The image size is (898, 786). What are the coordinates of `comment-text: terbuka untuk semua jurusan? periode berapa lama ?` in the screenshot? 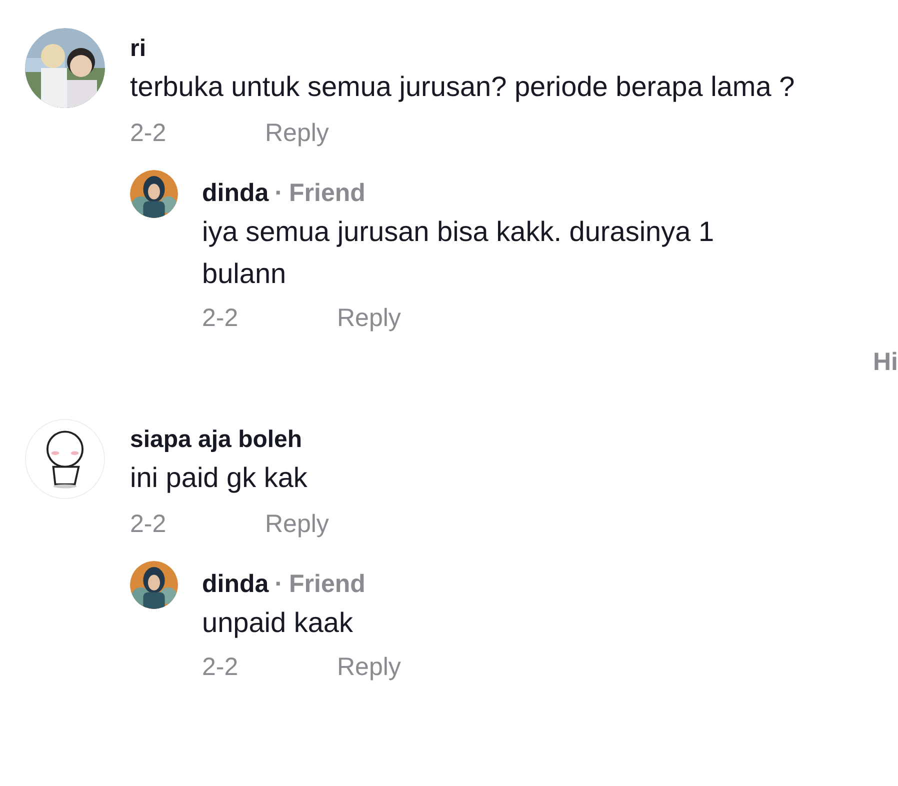 It's located at (463, 87).